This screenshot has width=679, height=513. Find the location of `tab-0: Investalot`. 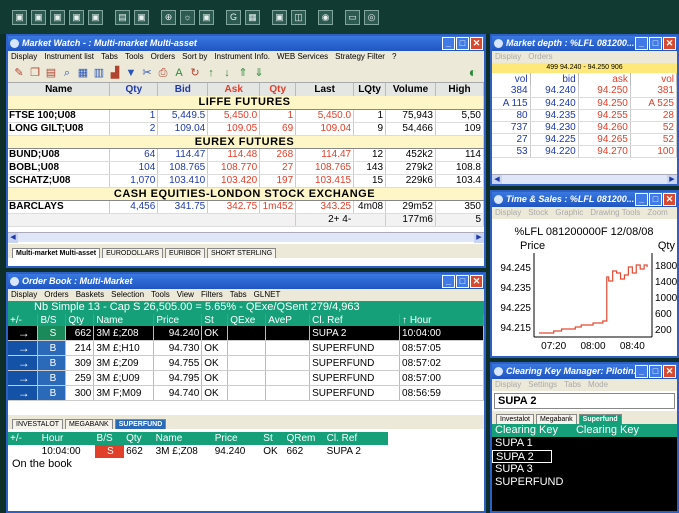

tab-0: Investalot is located at coordinates (515, 419).